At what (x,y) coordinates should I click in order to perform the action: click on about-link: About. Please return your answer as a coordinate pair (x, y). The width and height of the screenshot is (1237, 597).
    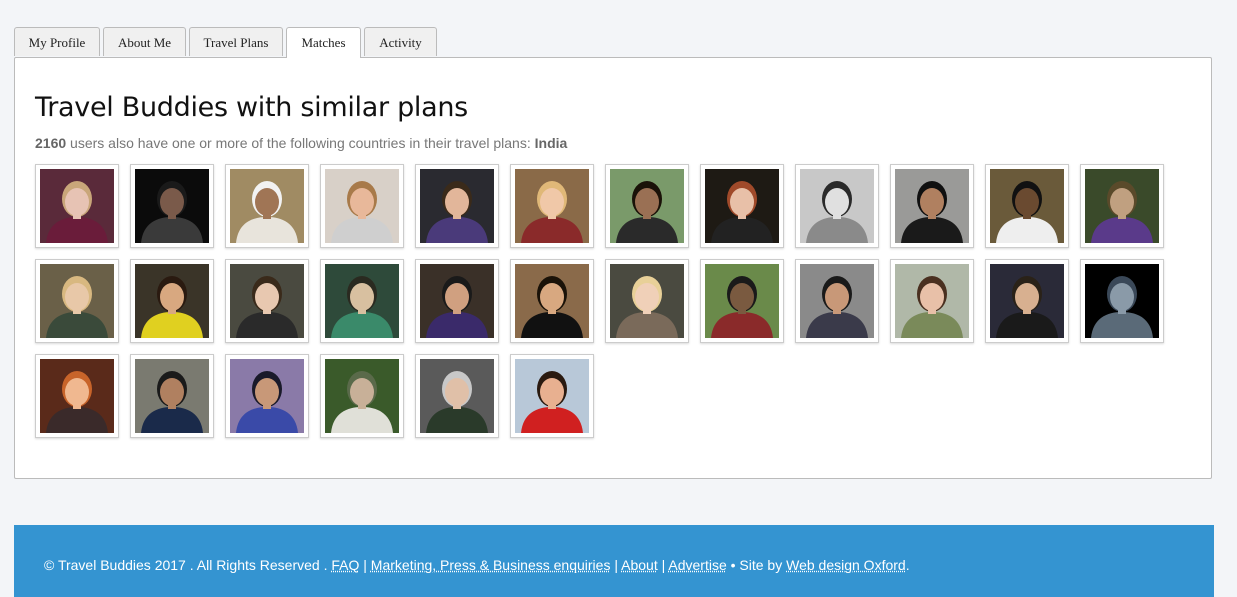
    Looking at the image, I should click on (639, 565).